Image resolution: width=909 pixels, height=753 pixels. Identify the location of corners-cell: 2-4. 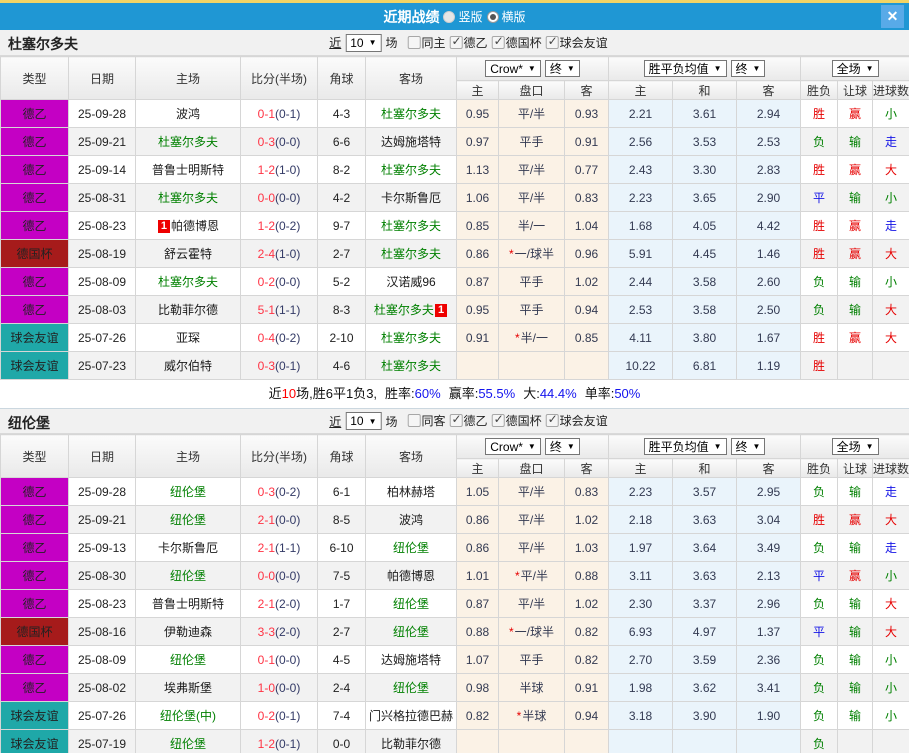
(341, 687).